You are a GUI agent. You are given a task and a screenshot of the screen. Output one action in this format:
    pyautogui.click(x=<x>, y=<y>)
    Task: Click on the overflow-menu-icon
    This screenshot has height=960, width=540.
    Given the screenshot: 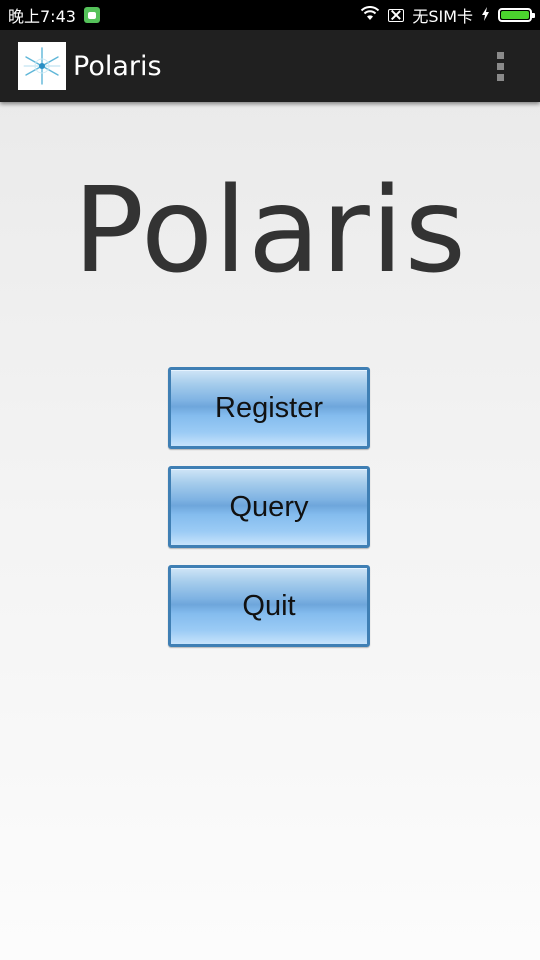 What is the action you would take?
    pyautogui.click(x=500, y=66)
    